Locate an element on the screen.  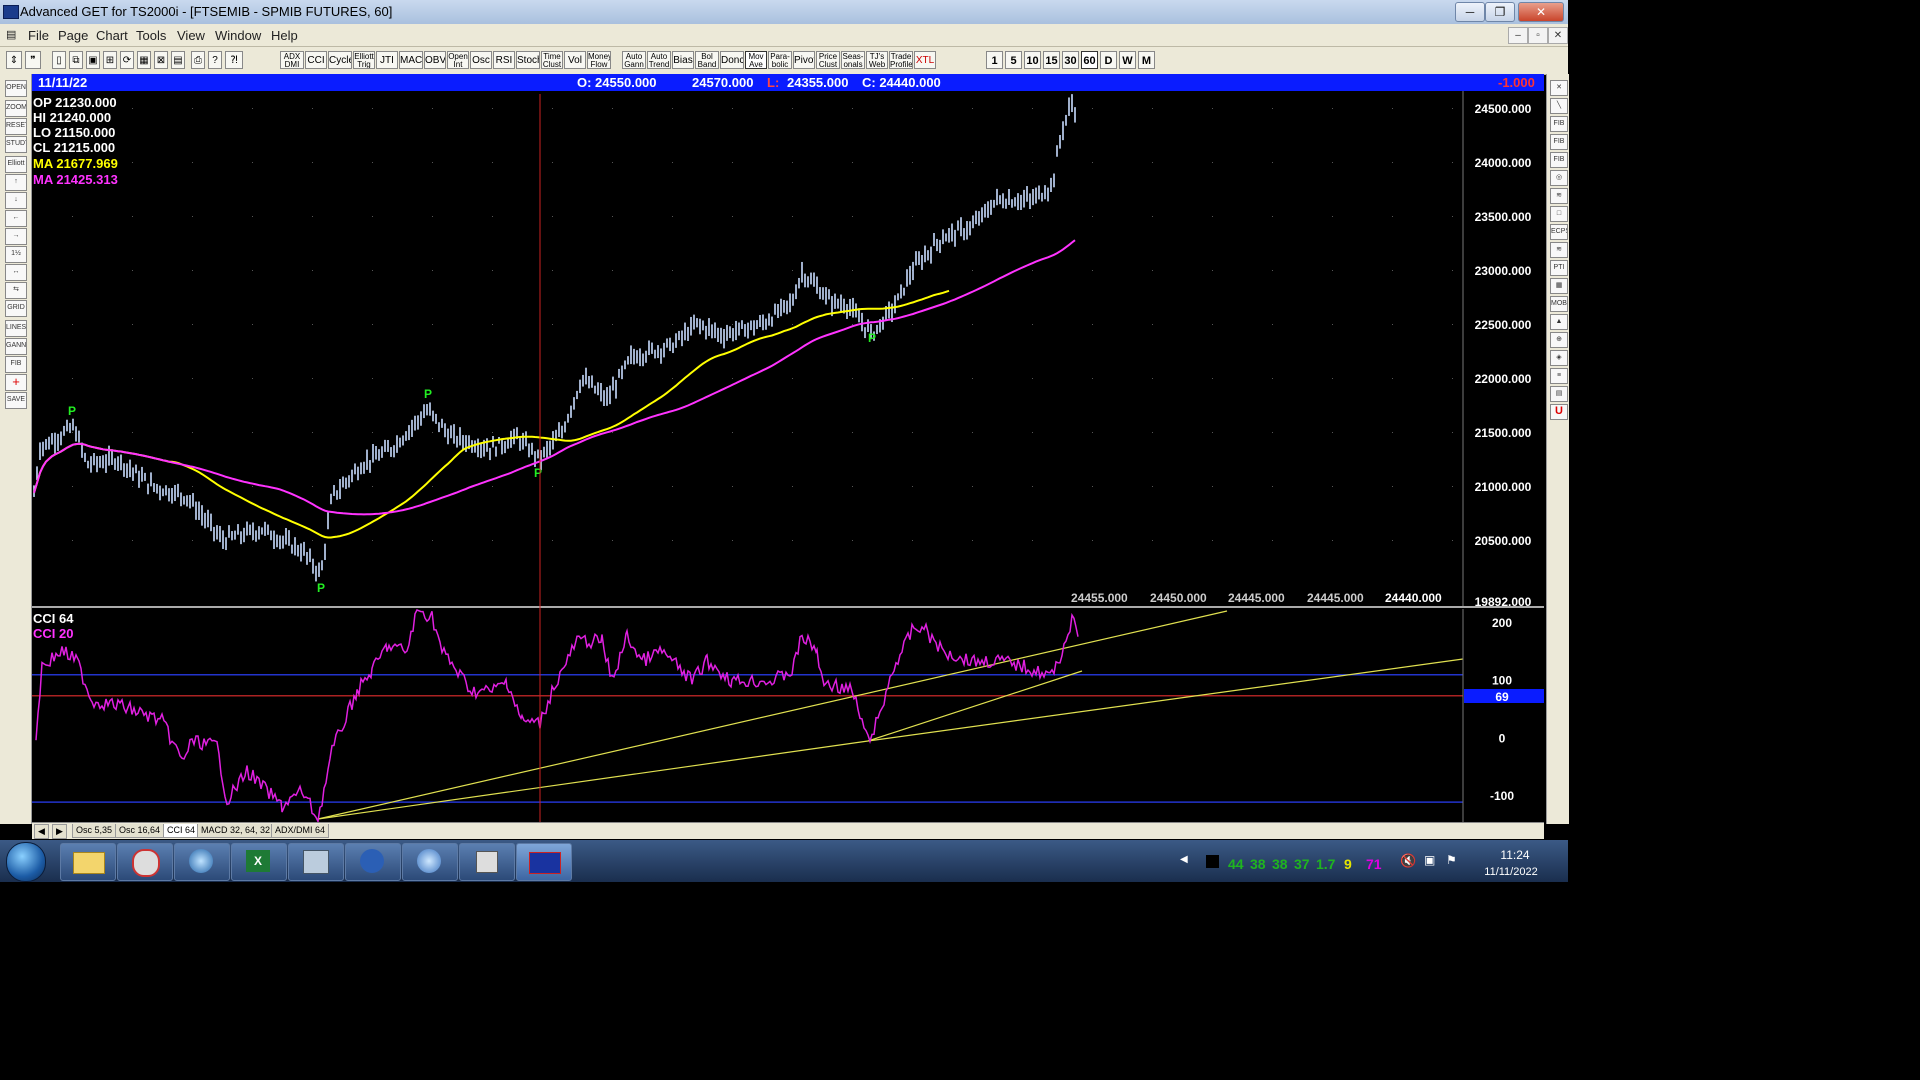
menu-chart: Chart is located at coordinates (112, 35).